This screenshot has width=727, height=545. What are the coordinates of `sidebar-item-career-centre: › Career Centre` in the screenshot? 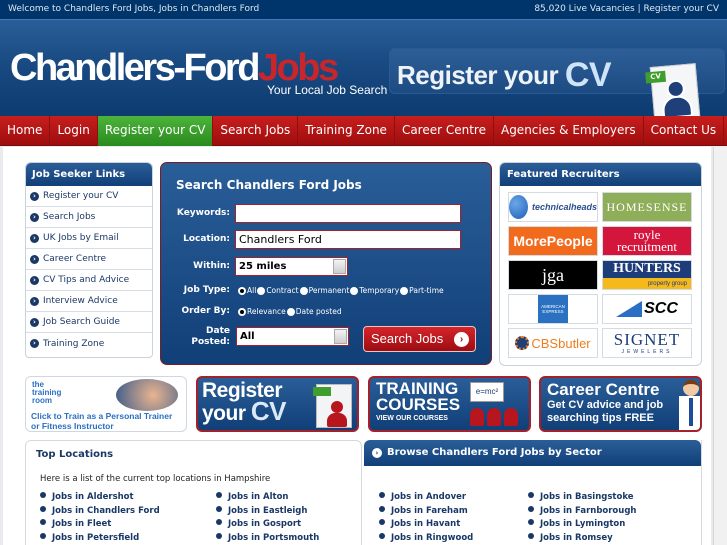 It's located at (89, 259).